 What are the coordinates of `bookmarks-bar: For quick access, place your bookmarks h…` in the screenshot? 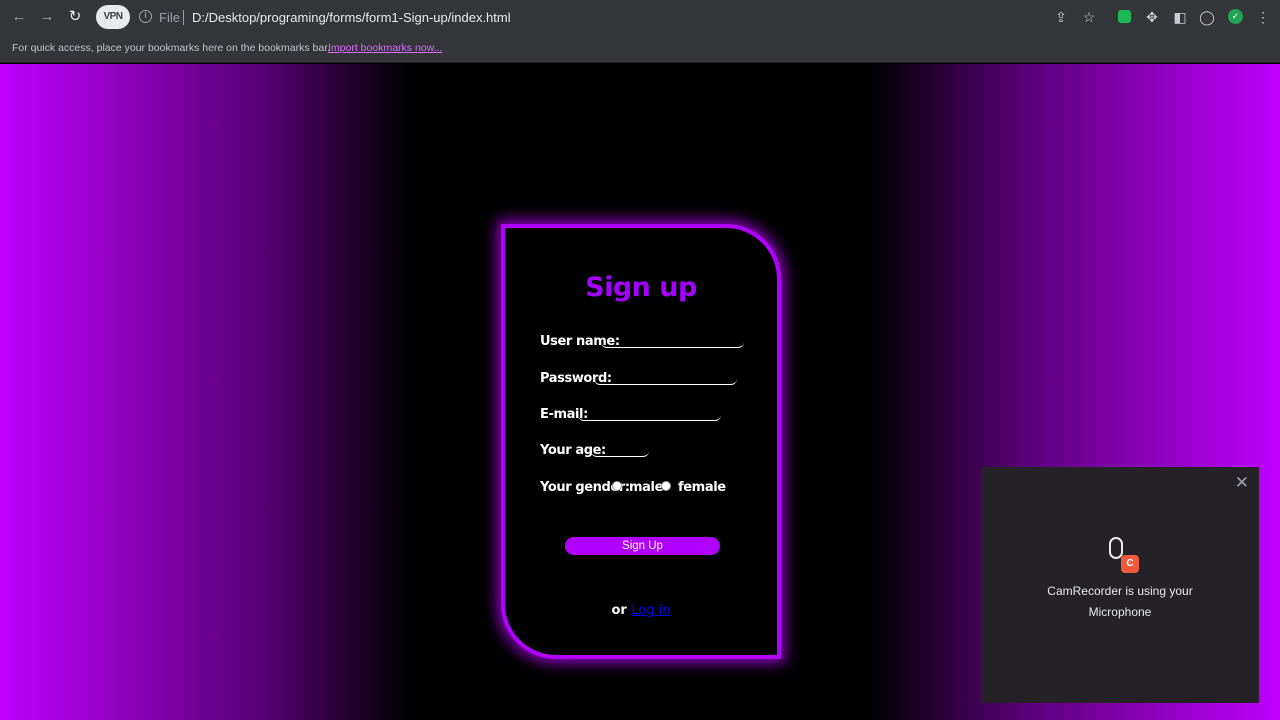 It's located at (640, 48).